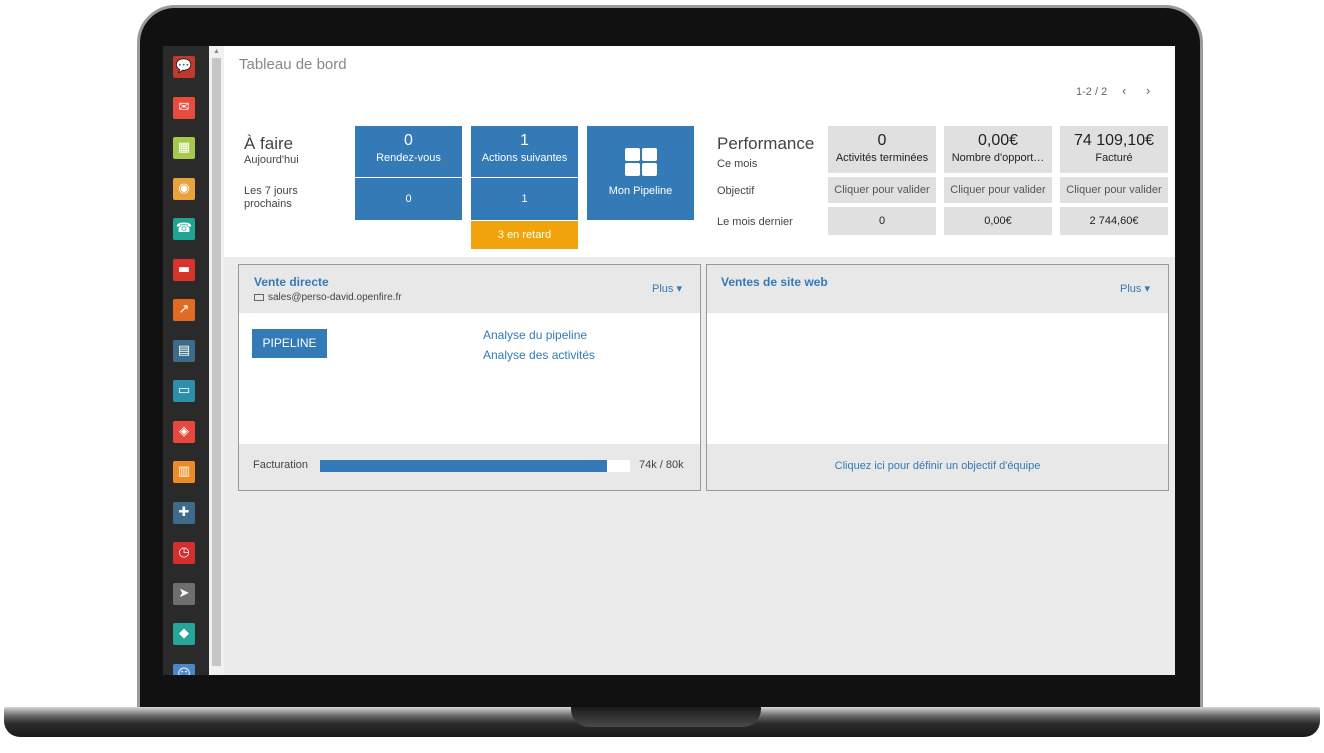  Describe the element at coordinates (640, 191) in the screenshot. I see `my-pipeline-label: Mon Pipeline` at that location.